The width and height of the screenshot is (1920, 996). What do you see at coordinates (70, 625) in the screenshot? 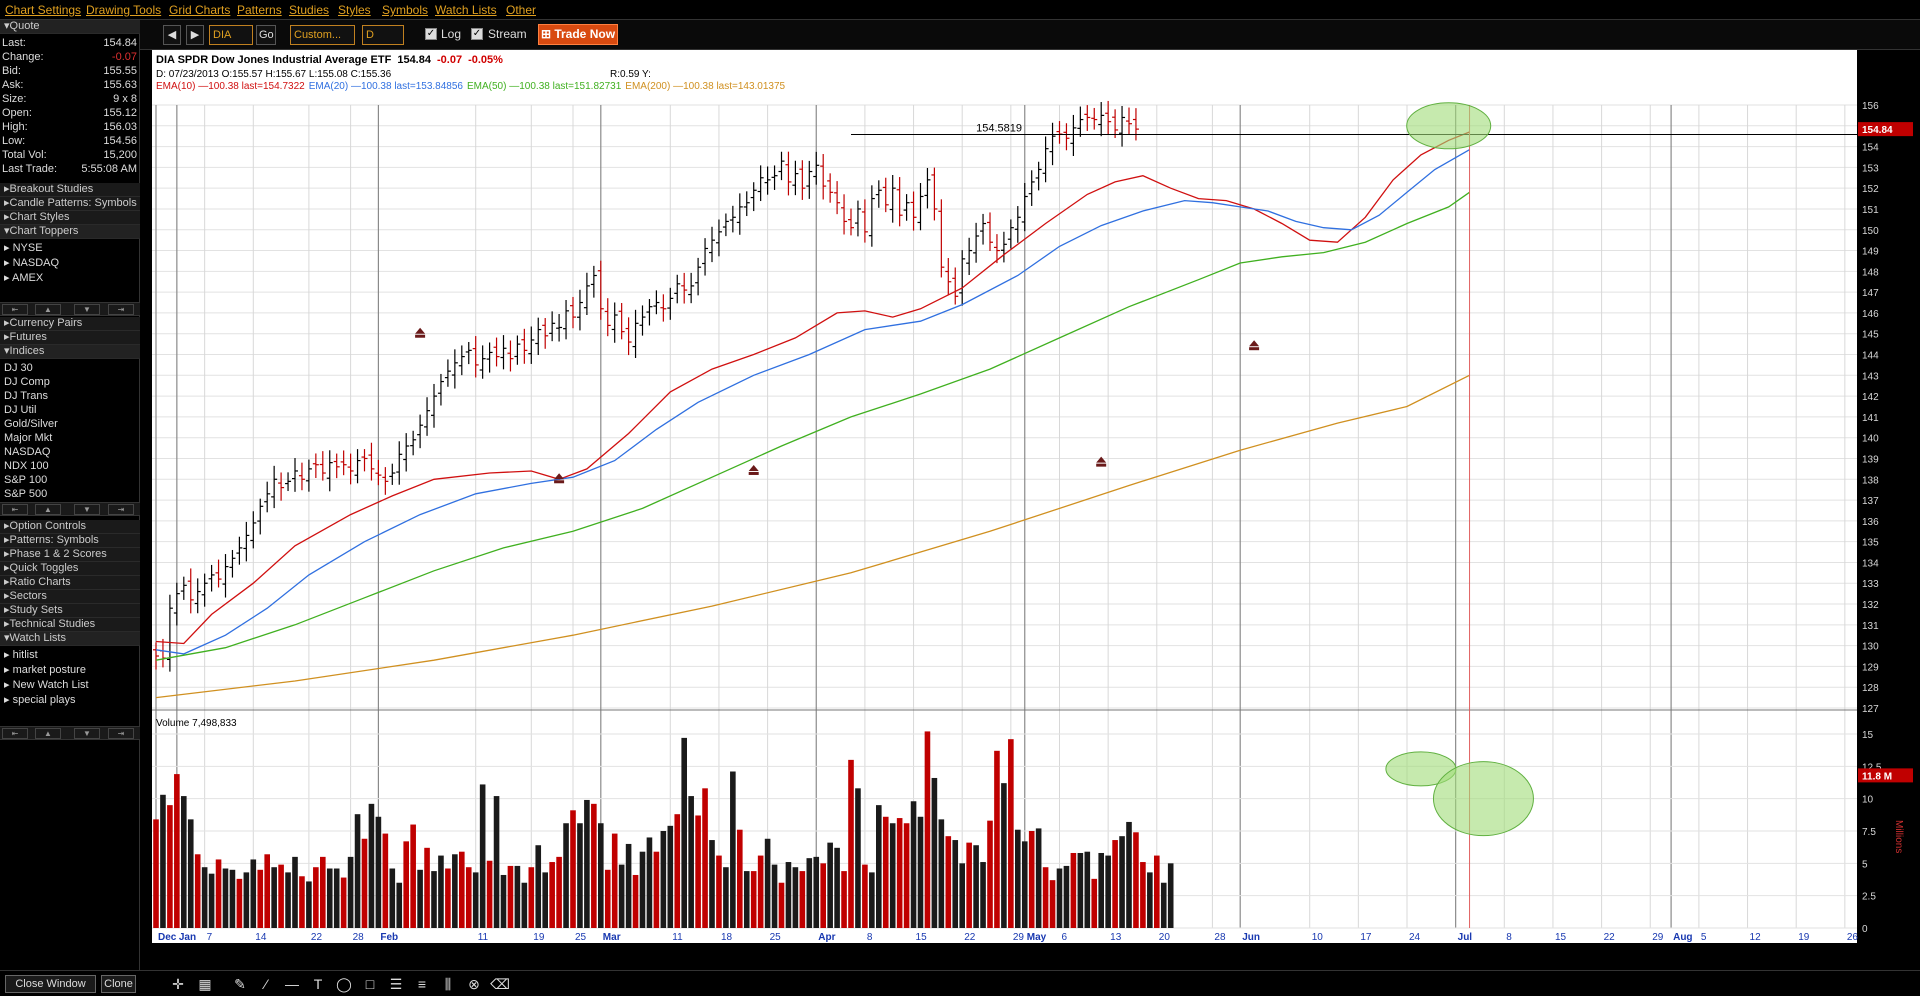
I see `sidebar-section: ▸Technical Studies` at bounding box center [70, 625].